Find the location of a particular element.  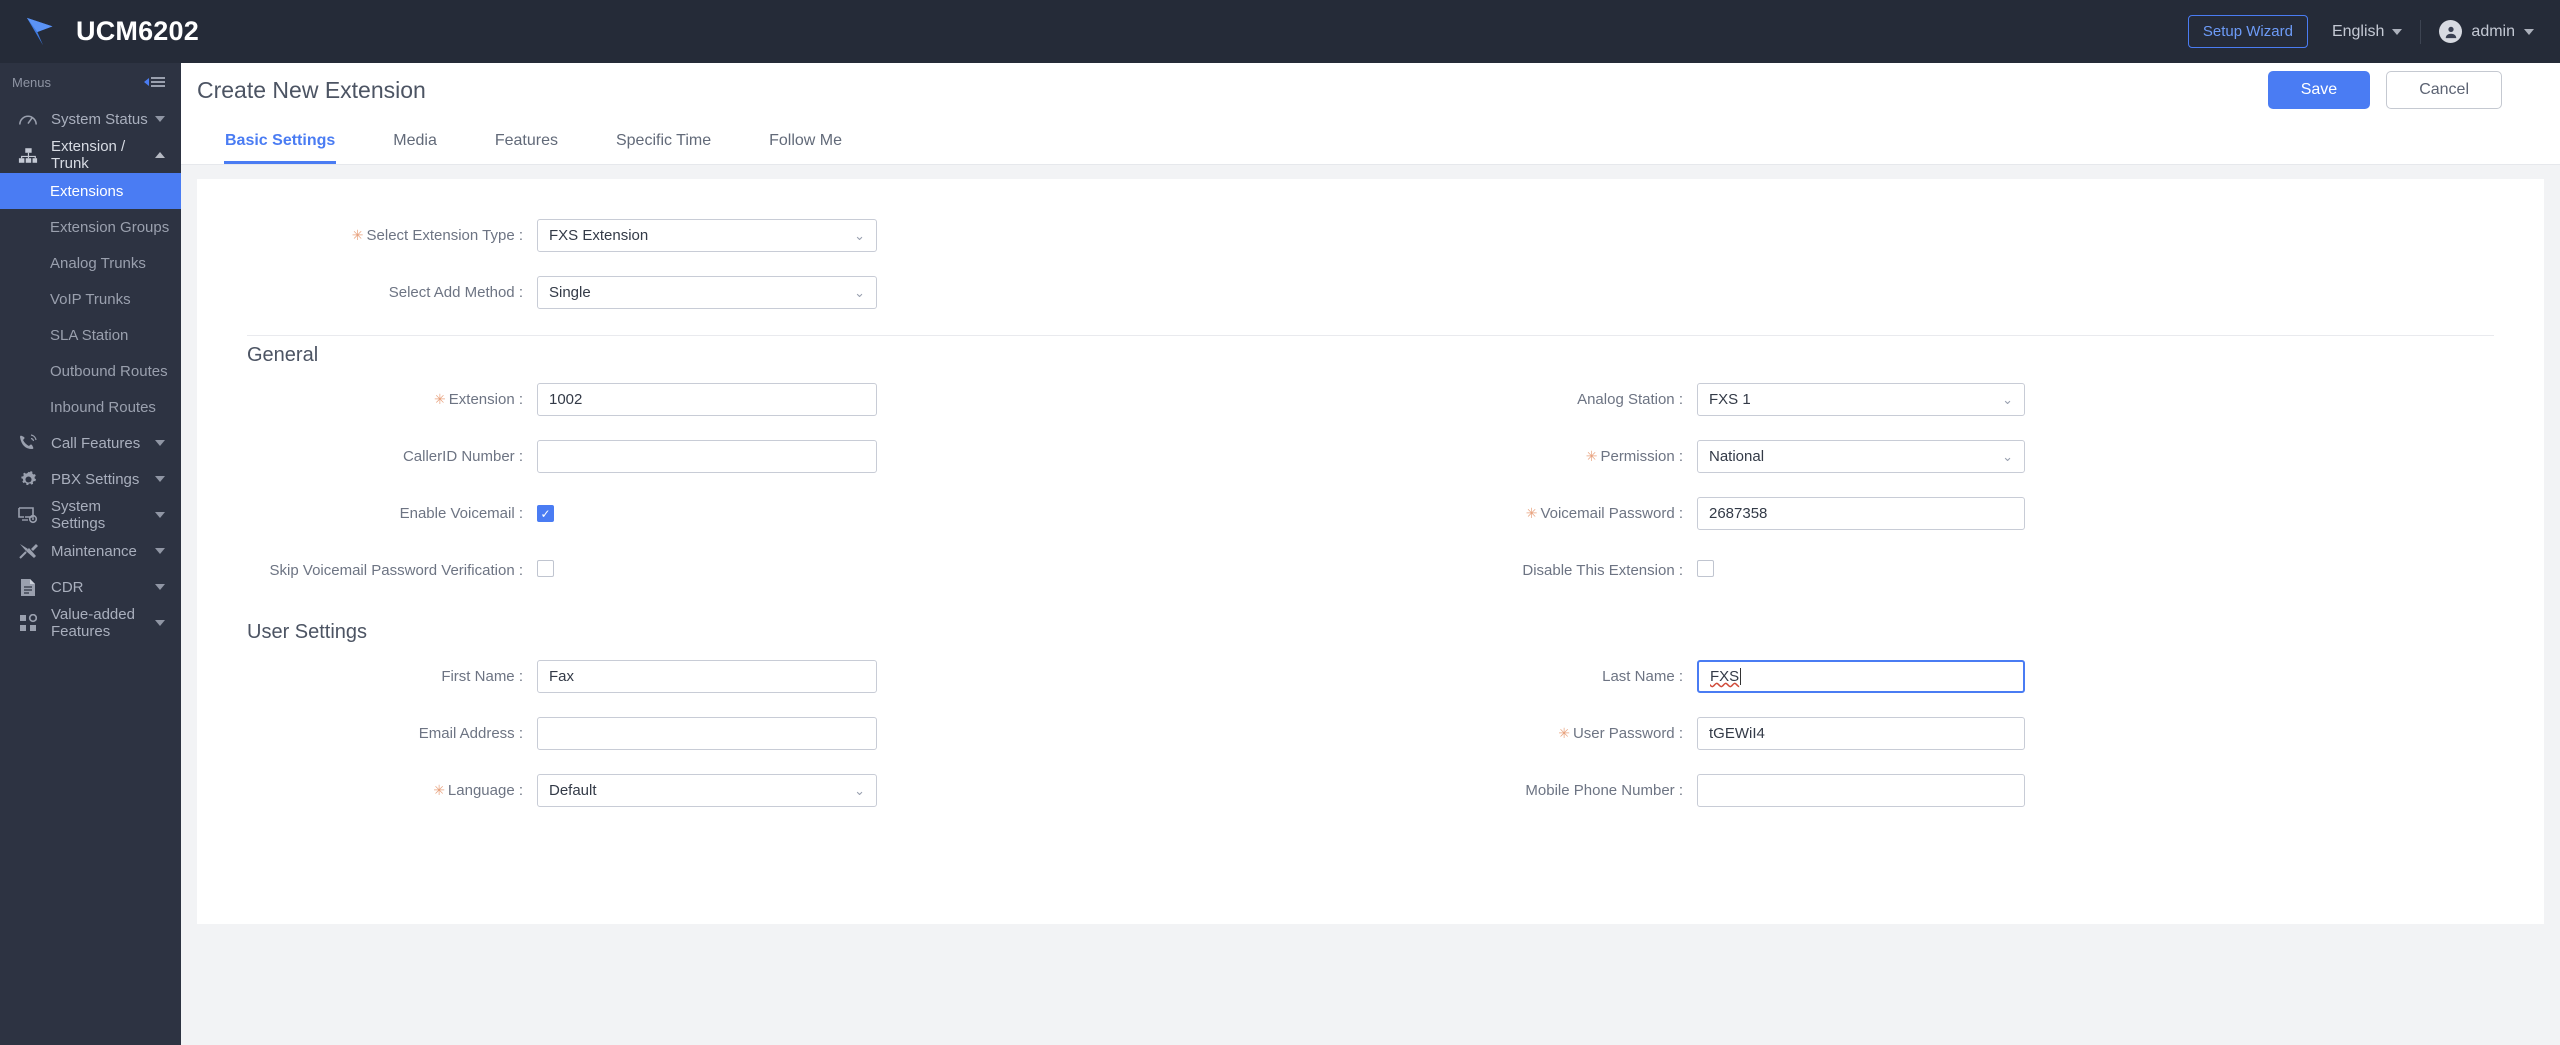

tab-media: Media is located at coordinates (415, 140).